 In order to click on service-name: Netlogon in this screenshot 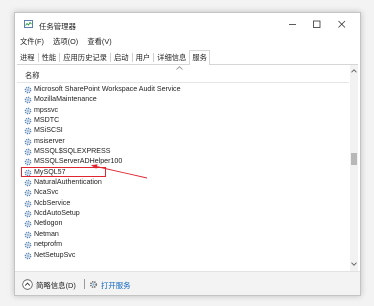, I will do `click(48, 223)`.